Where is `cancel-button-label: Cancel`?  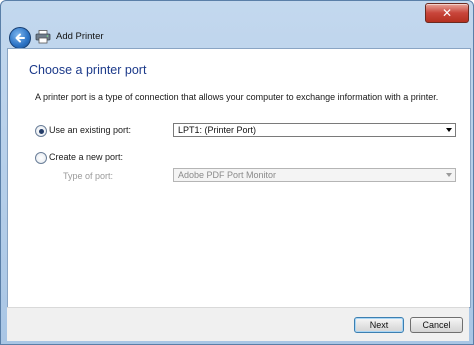 cancel-button-label: Cancel is located at coordinates (436, 325).